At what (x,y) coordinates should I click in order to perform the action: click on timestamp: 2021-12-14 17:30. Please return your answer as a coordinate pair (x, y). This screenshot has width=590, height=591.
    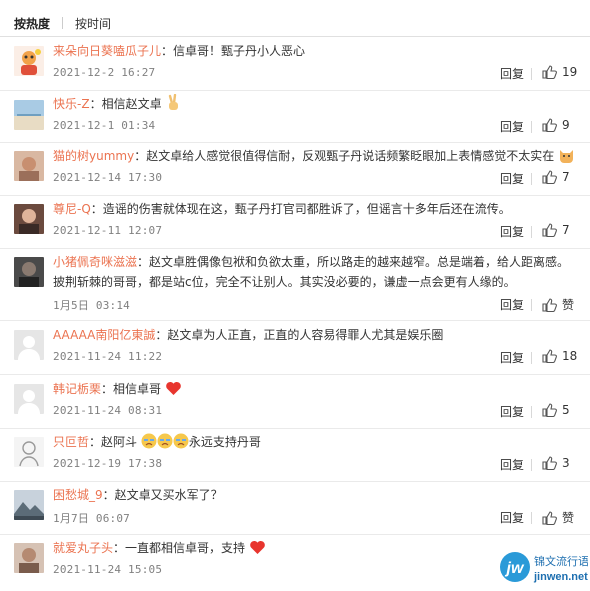
    Looking at the image, I should click on (108, 177).